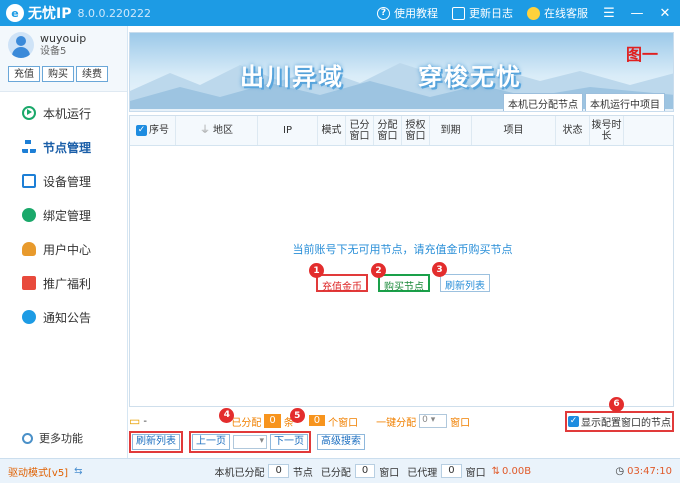 Image resolution: width=680 pixels, height=483 pixels. I want to click on banner-slogan-right: 穿梭无忧, so click(470, 77).